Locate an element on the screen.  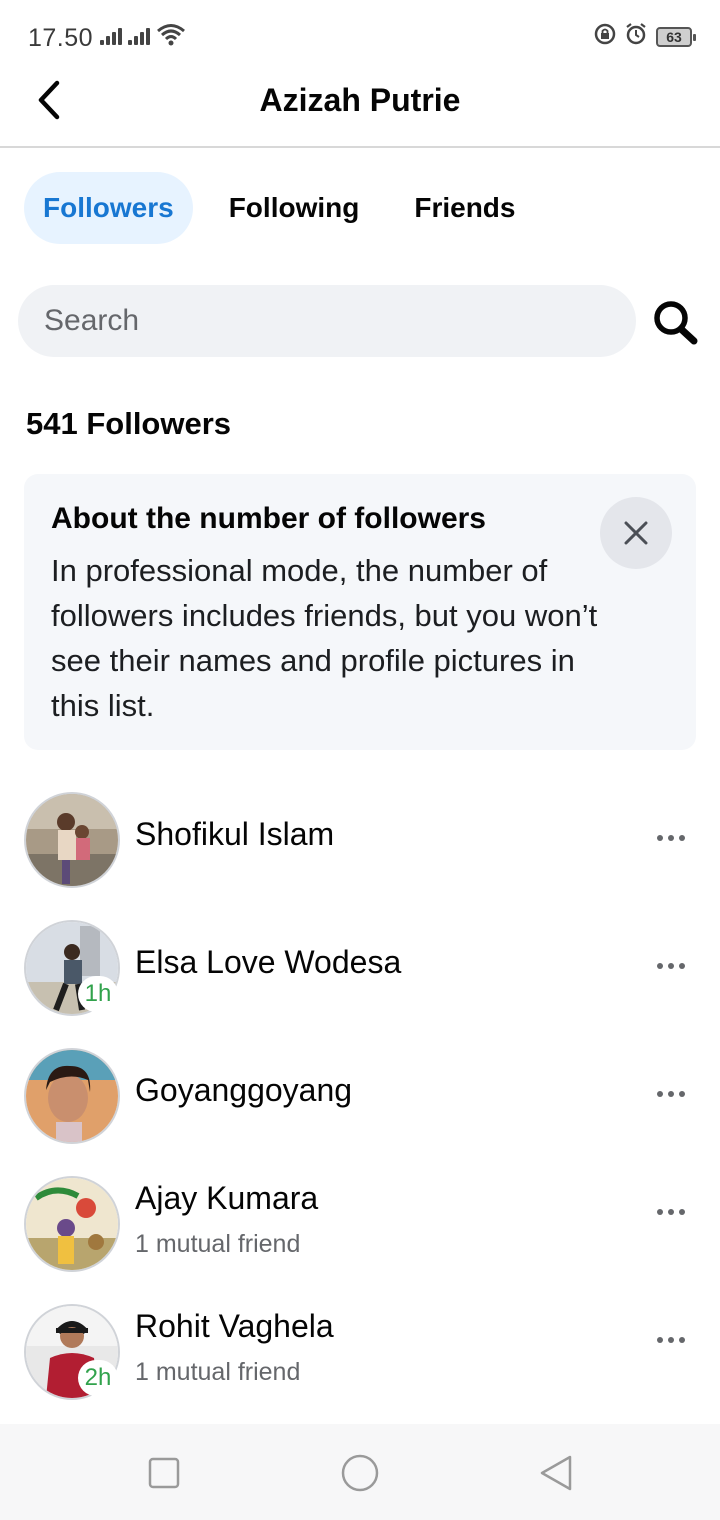
list-item: 2h Rohit Vaghela 1 mutual friend is located at coordinates (360, 1352).